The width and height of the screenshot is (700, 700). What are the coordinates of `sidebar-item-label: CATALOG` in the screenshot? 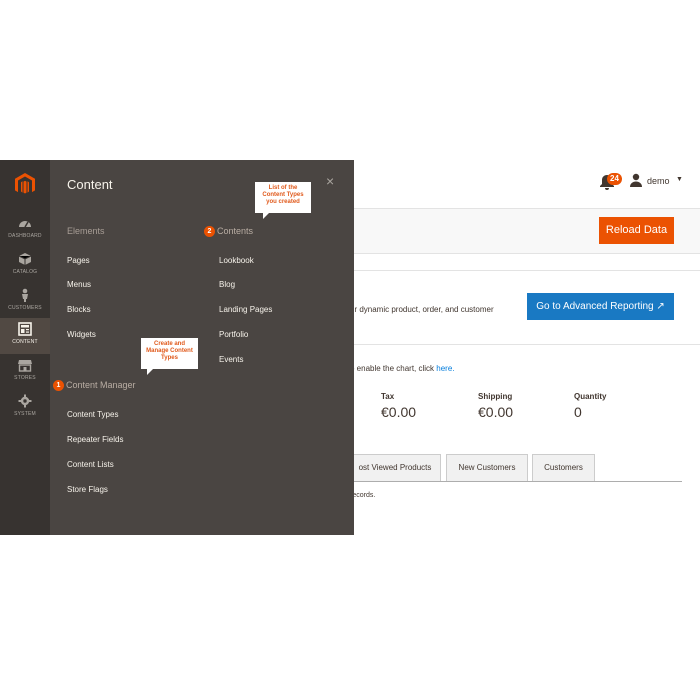 It's located at (25, 272).